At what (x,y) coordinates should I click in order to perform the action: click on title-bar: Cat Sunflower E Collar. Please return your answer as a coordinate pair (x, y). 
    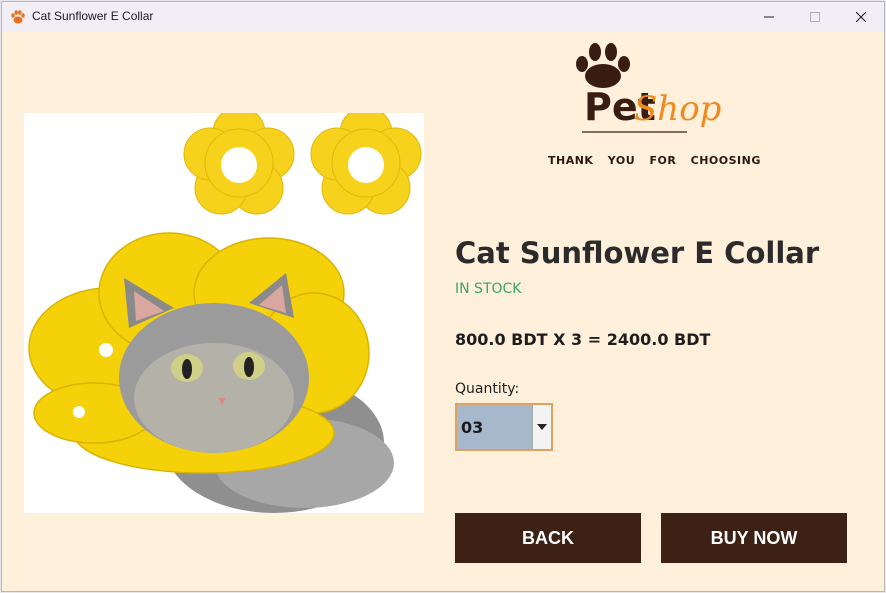
    Looking at the image, I should click on (443, 17).